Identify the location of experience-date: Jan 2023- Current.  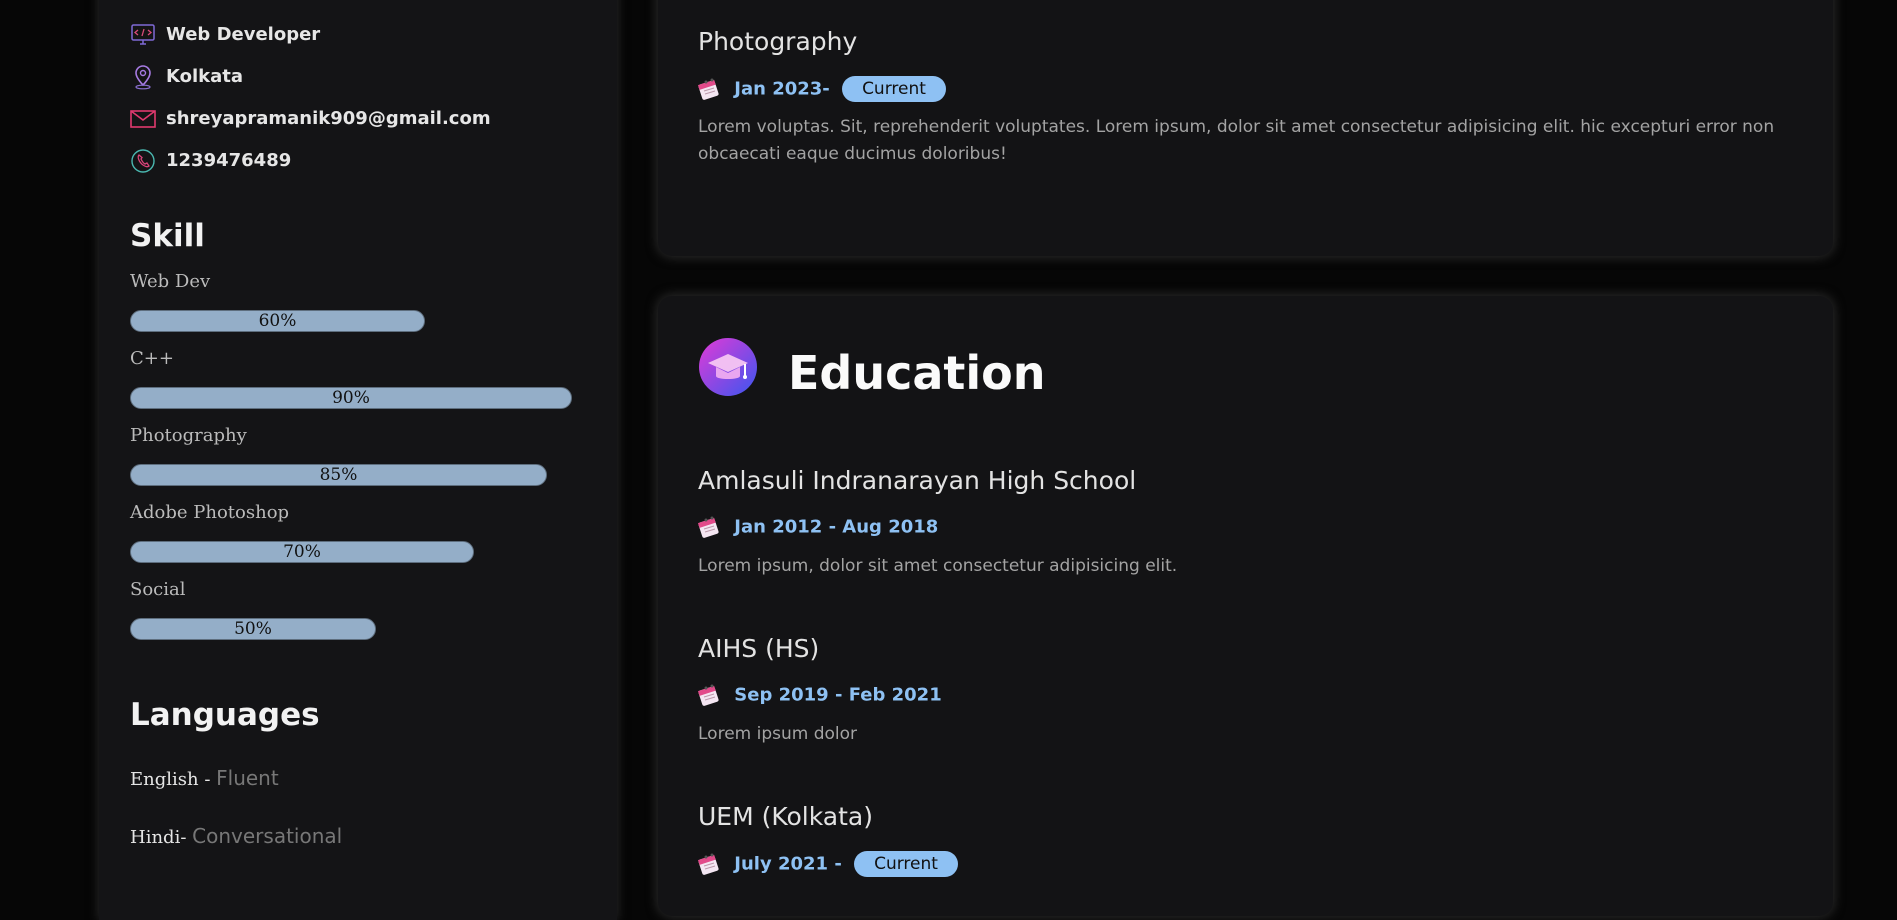
(822, 91).